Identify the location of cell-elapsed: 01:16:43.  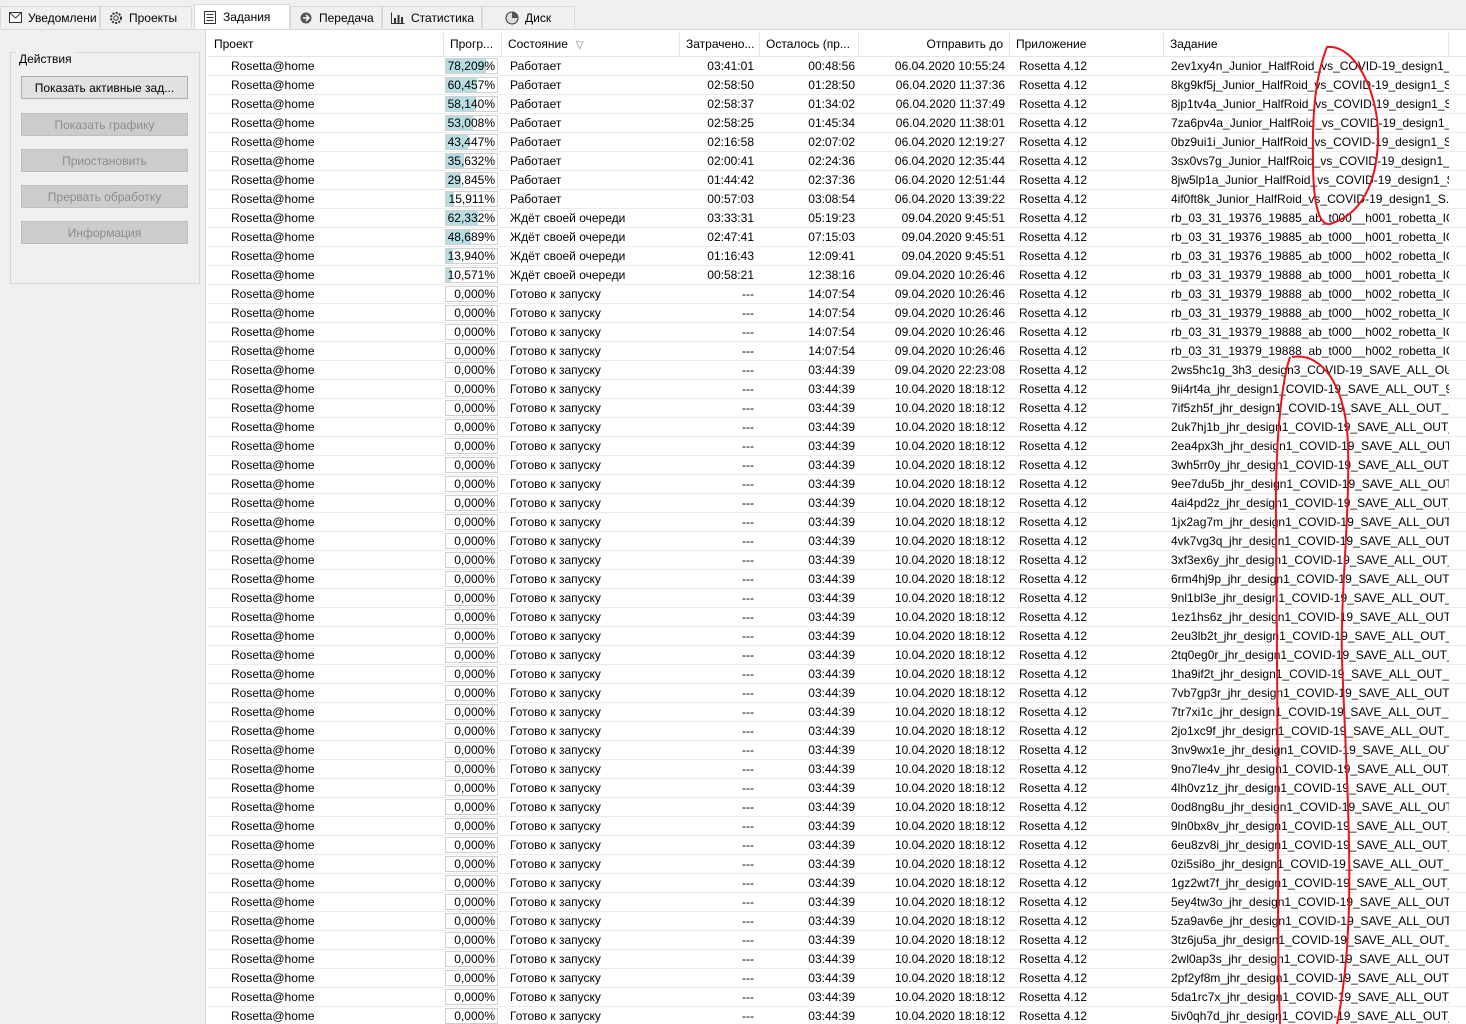
(730, 256).